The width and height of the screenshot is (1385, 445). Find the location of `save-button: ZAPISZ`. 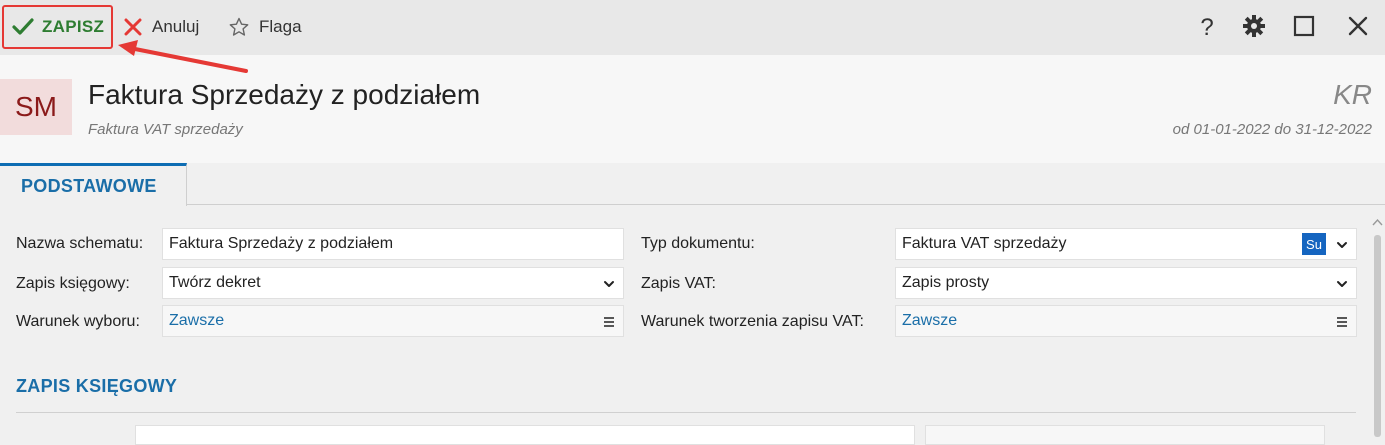

save-button: ZAPISZ is located at coordinates (57, 27).